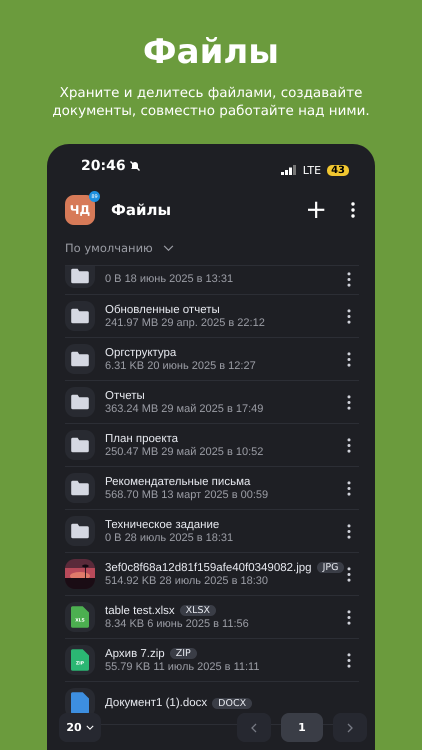 This screenshot has height=750, width=422. I want to click on file-name: Архив 7.zip, so click(135, 654).